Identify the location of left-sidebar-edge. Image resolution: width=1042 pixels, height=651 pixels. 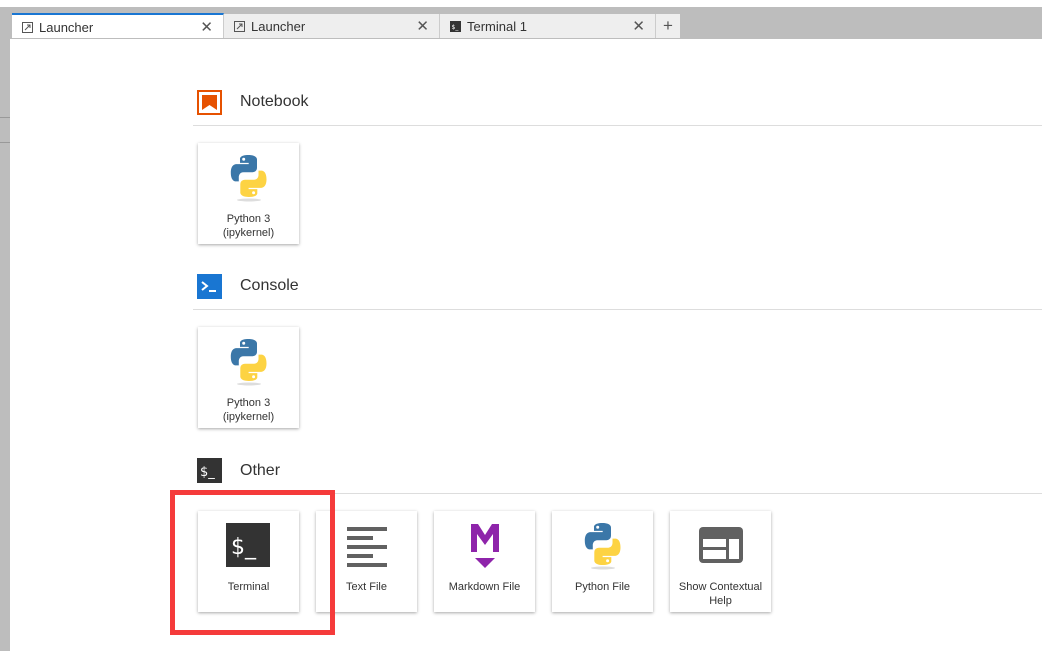
(5, 329).